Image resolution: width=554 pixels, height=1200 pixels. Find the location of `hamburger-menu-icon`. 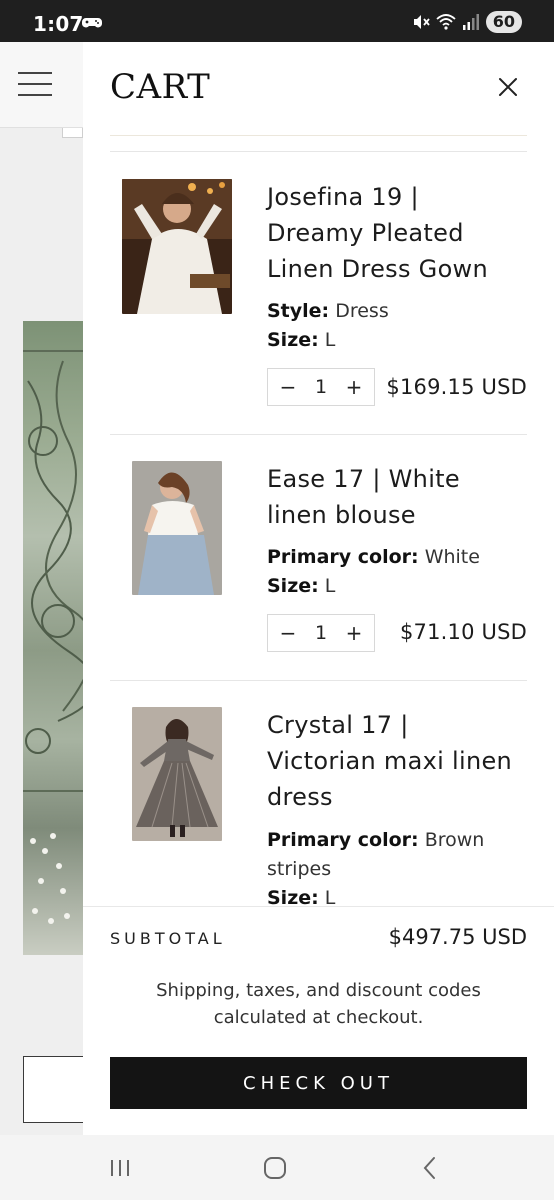

hamburger-menu-icon is located at coordinates (35, 85).